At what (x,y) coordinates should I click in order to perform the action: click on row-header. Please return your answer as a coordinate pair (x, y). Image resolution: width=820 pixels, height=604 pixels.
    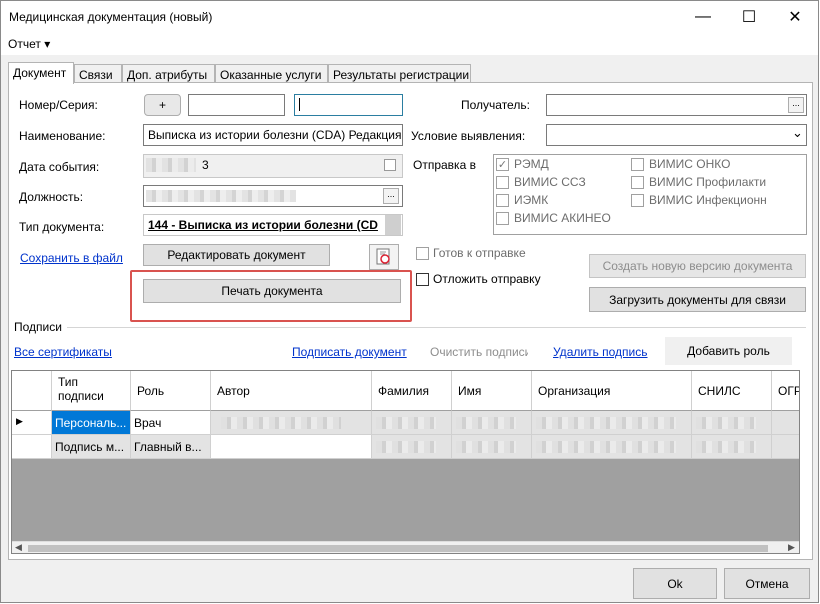
    Looking at the image, I should click on (32, 447).